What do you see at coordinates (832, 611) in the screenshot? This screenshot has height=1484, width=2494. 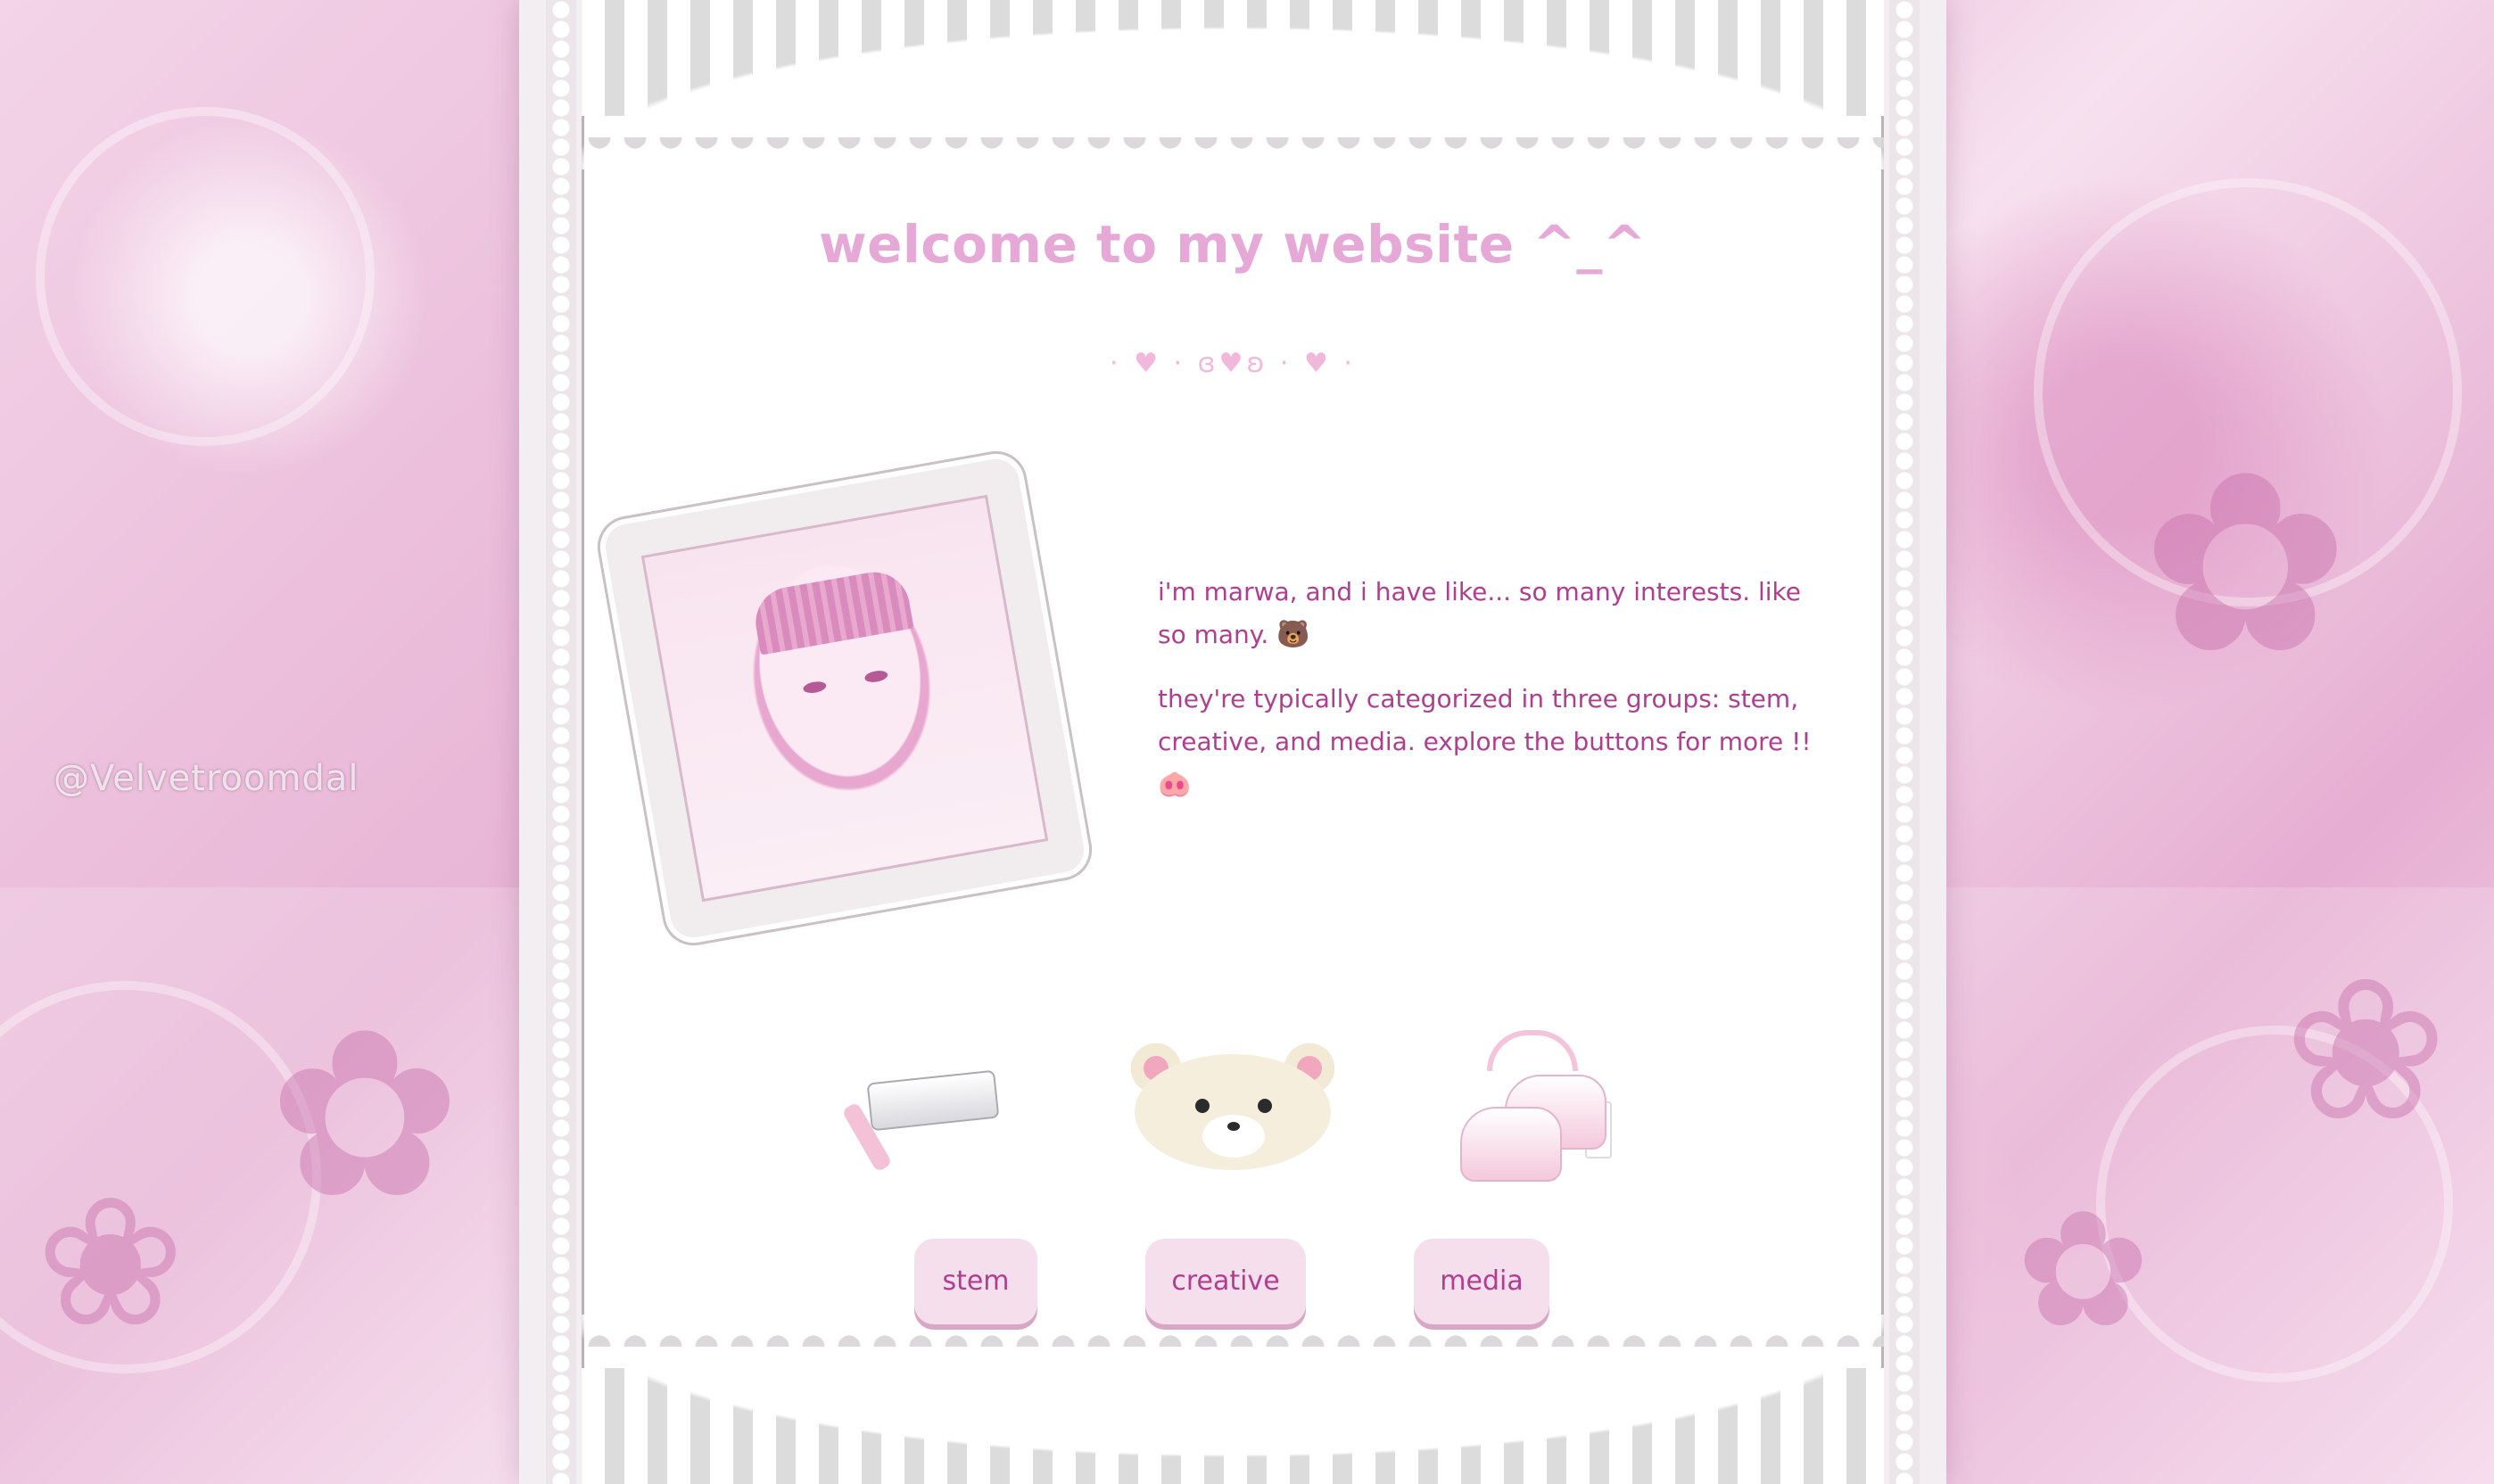 I see `hair-bangs` at bounding box center [832, 611].